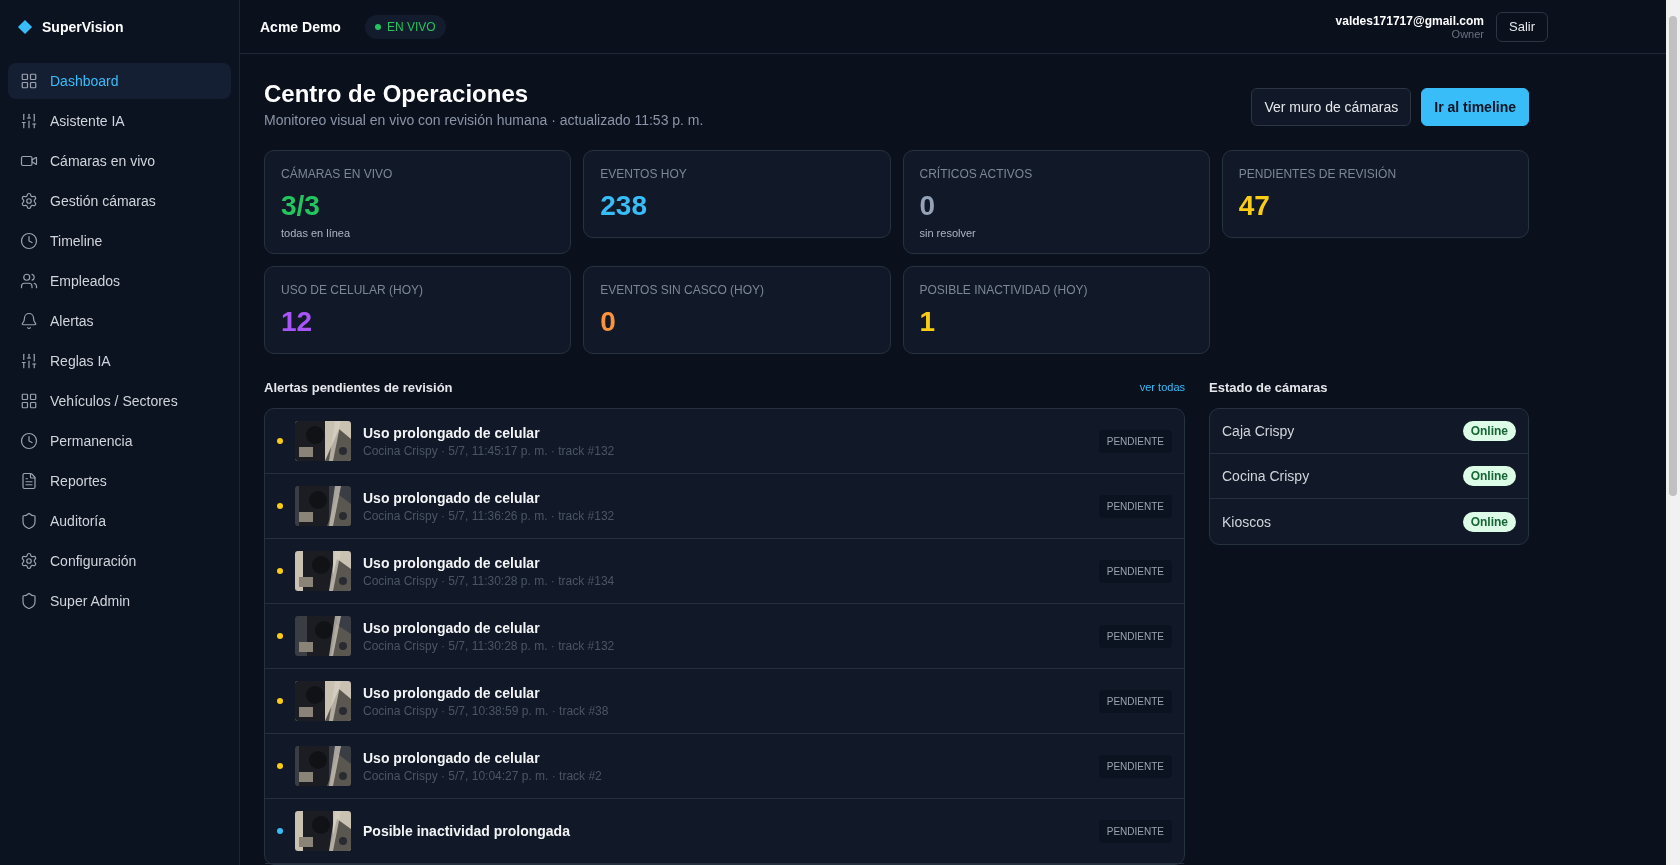  I want to click on section-title: Estado de cámaras, so click(1268, 387).